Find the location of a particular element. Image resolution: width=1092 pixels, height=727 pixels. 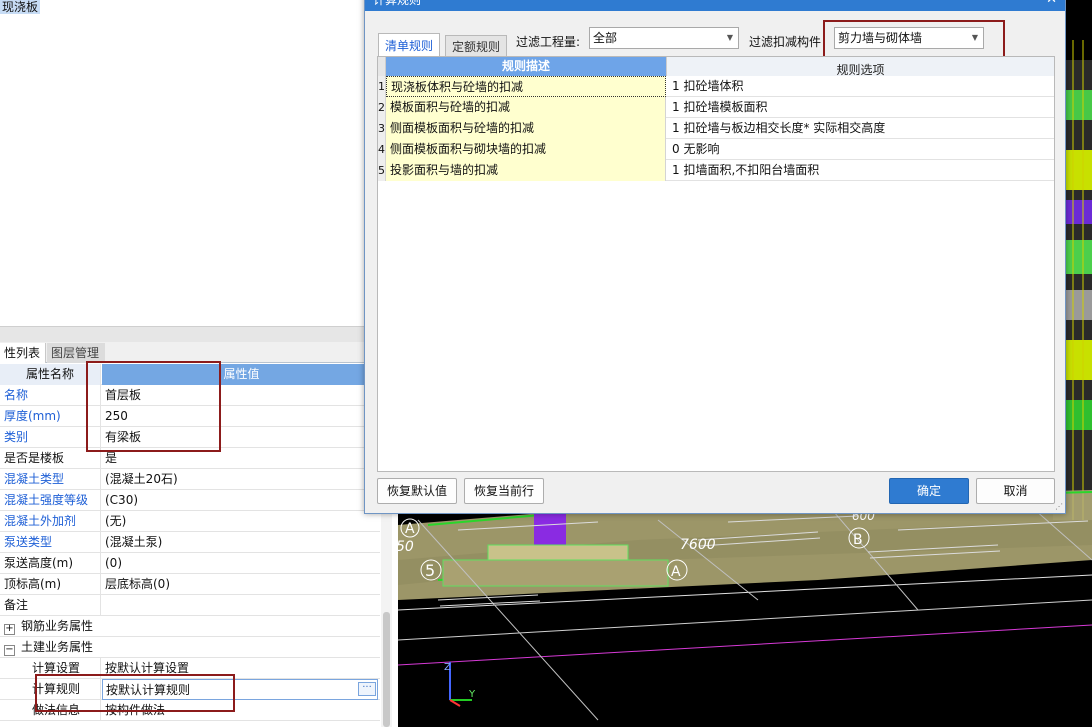

axis-label-a-mid: A is located at coordinates (676, 572).